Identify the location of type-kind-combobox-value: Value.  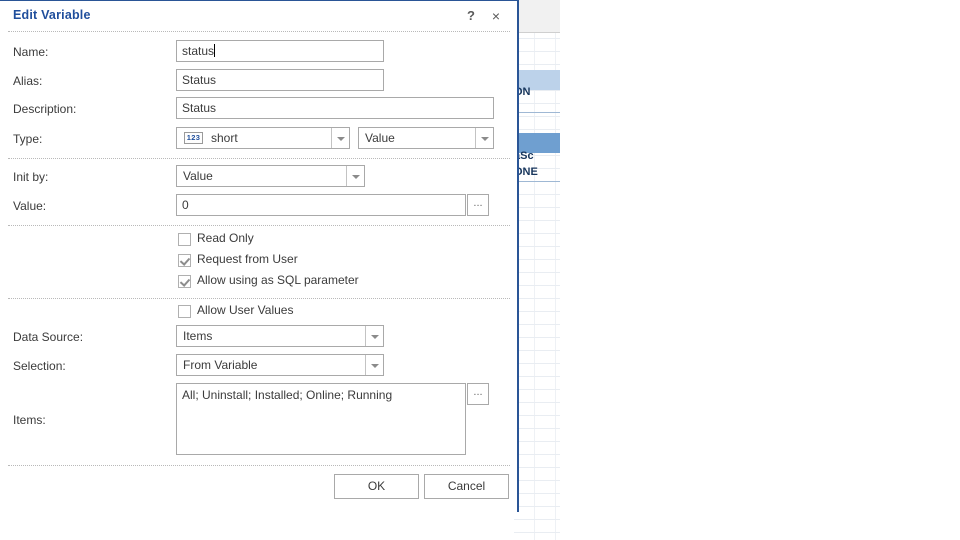
(380, 138).